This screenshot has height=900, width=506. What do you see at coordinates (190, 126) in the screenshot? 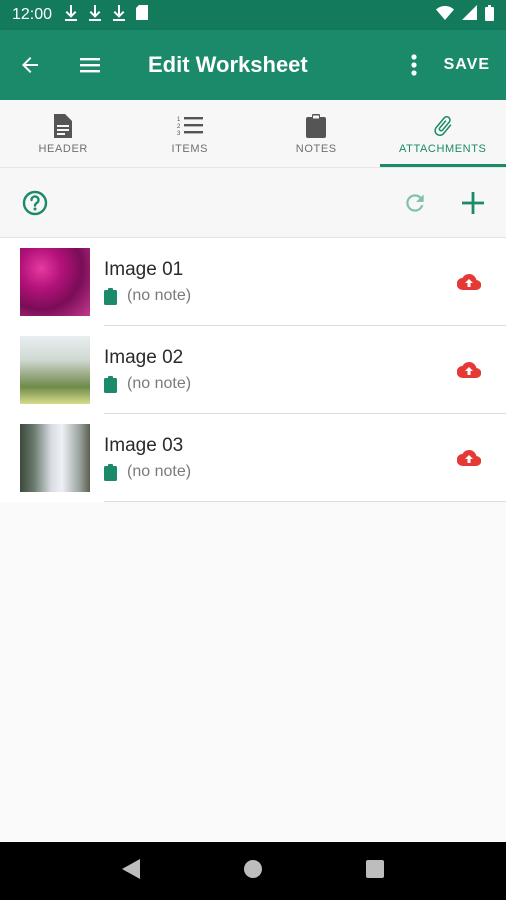
I see `numbered-list-icon: 123` at bounding box center [190, 126].